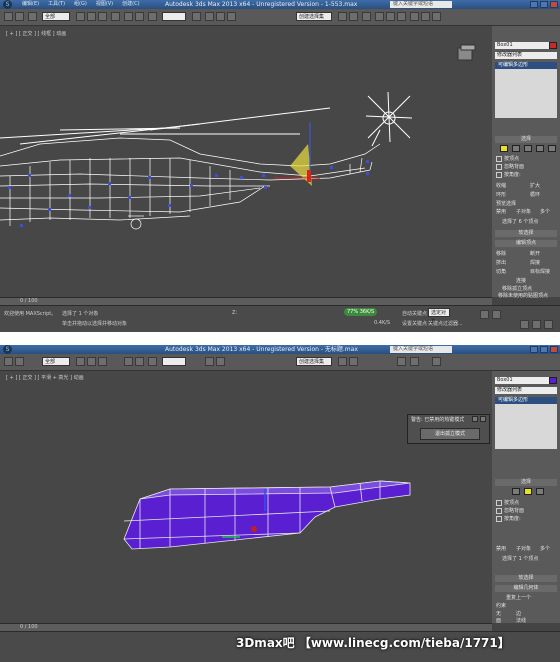 Image resolution: width=560 pixels, height=662 pixels. Describe the element at coordinates (390, 16) in the screenshot. I see `schematic-icon` at that location.